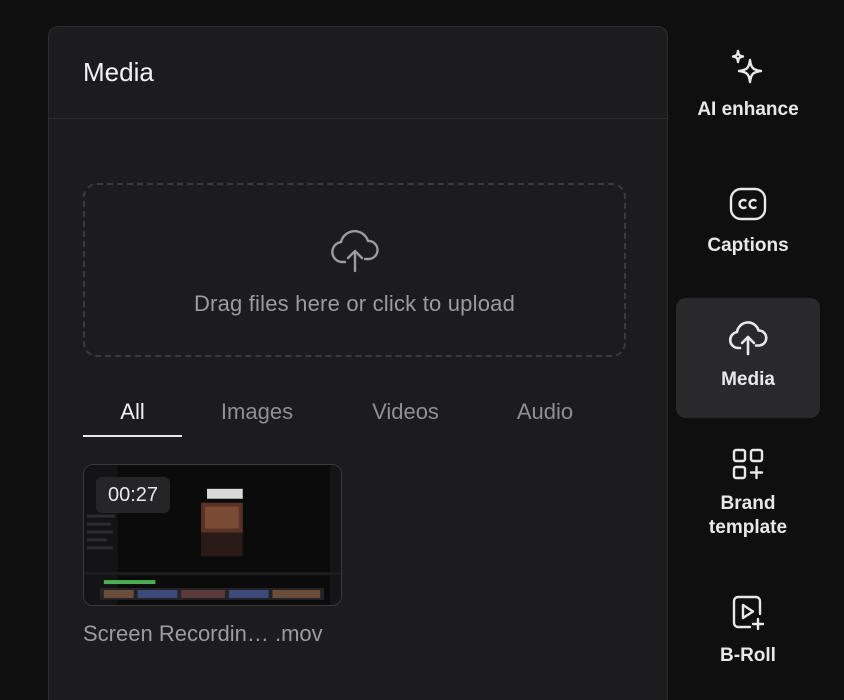 The image size is (844, 700). I want to click on tab-all: All, so click(132, 412).